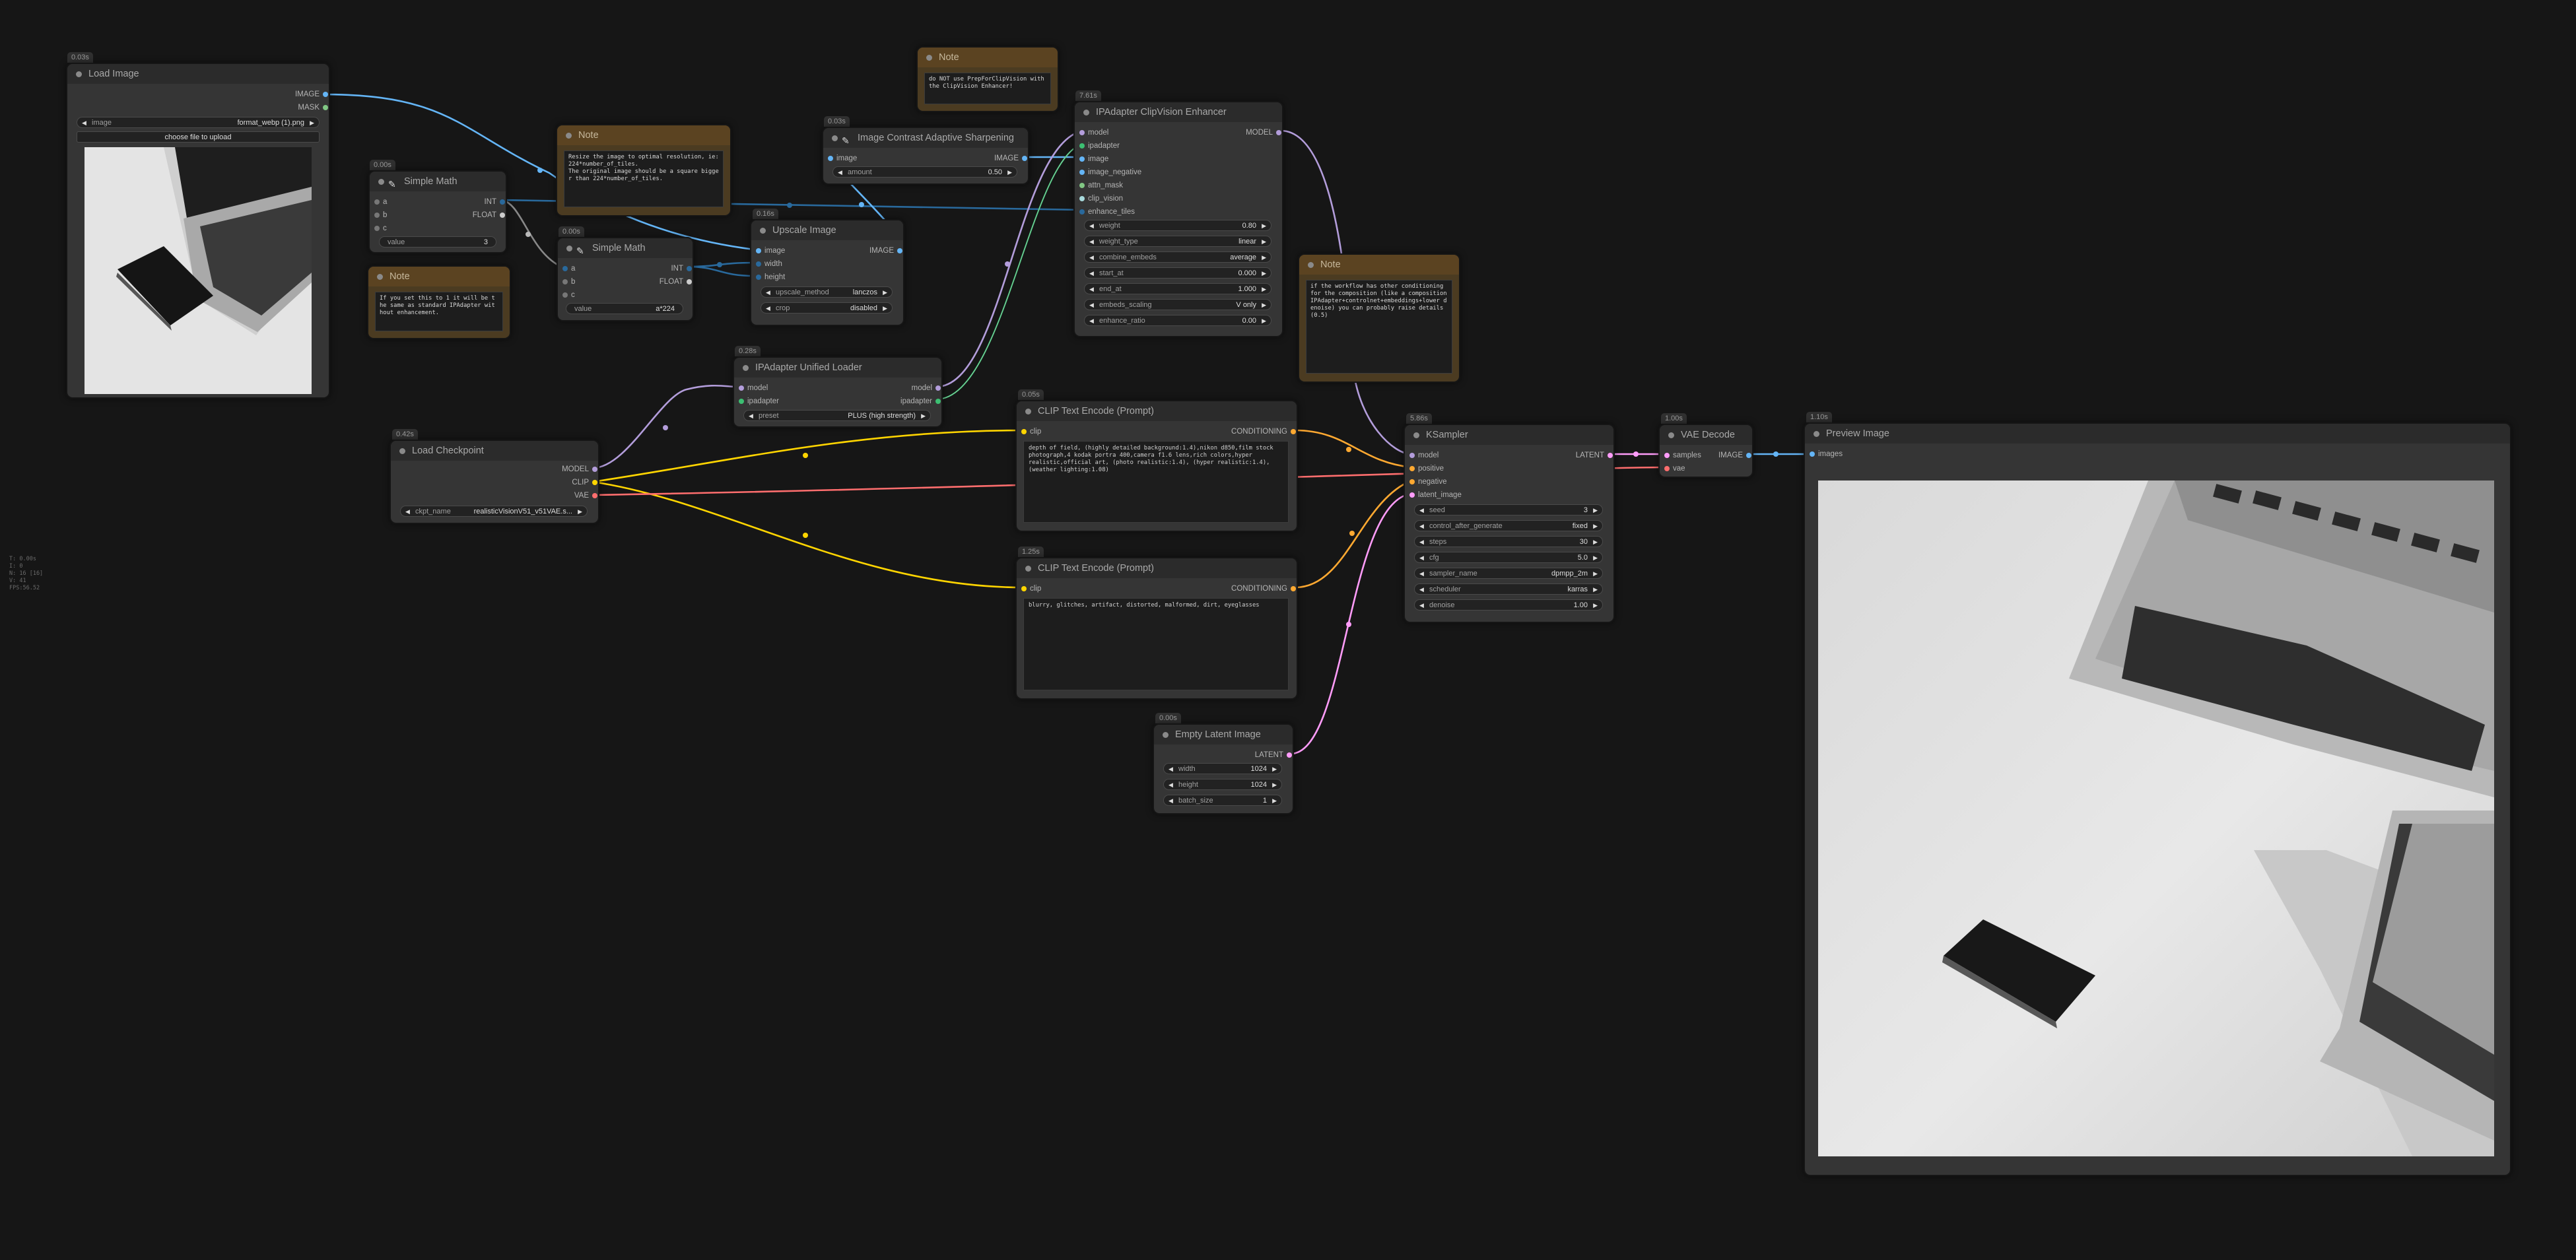 This screenshot has height=1260, width=2576. Describe the element at coordinates (837, 368) in the screenshot. I see `node-title-bar: IPAdapter Unified Loader` at that location.